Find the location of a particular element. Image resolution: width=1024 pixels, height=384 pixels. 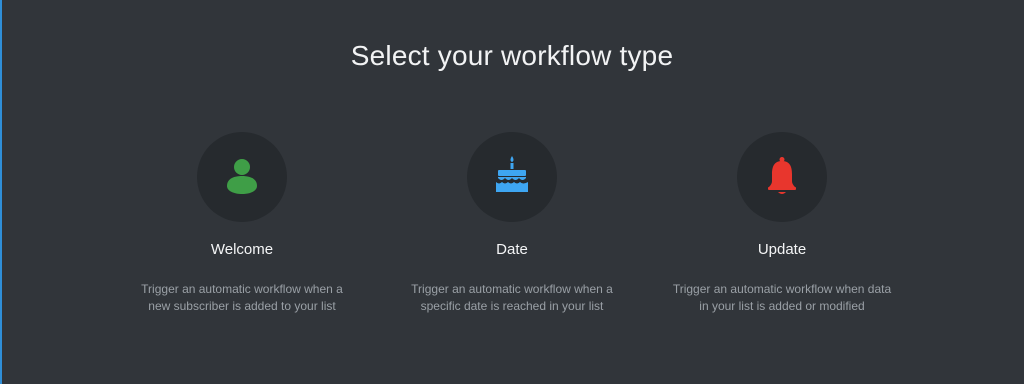

welcome-icon-circle is located at coordinates (242, 177).